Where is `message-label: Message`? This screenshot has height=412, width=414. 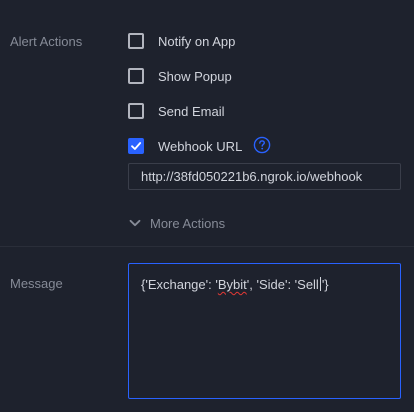 message-label: Message is located at coordinates (36, 283).